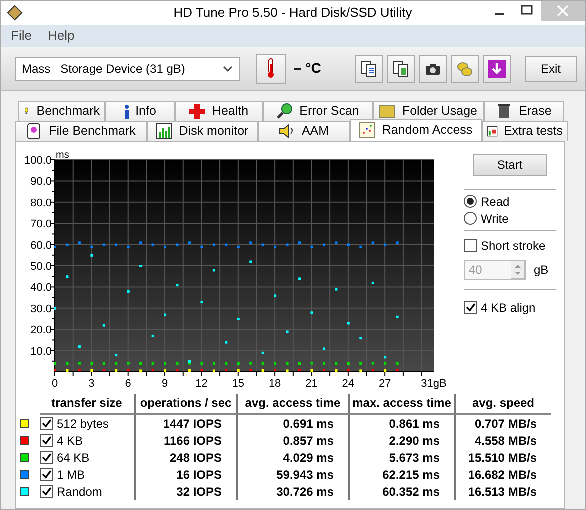 This screenshot has width=586, height=510. Describe the element at coordinates (41, 224) in the screenshot. I see `y-tick-label: 70.0` at that location.